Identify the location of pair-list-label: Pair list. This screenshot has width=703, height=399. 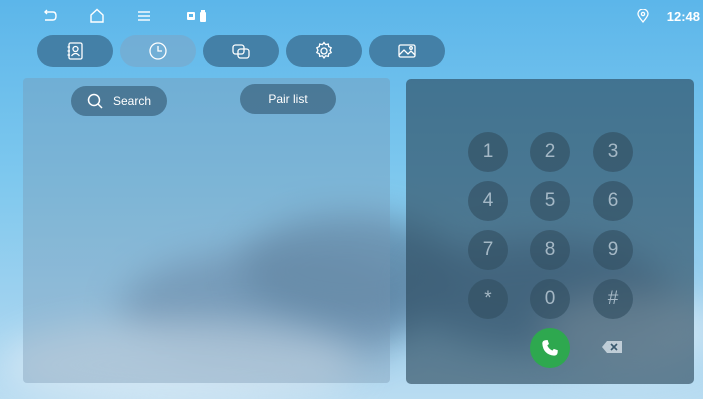
(288, 99).